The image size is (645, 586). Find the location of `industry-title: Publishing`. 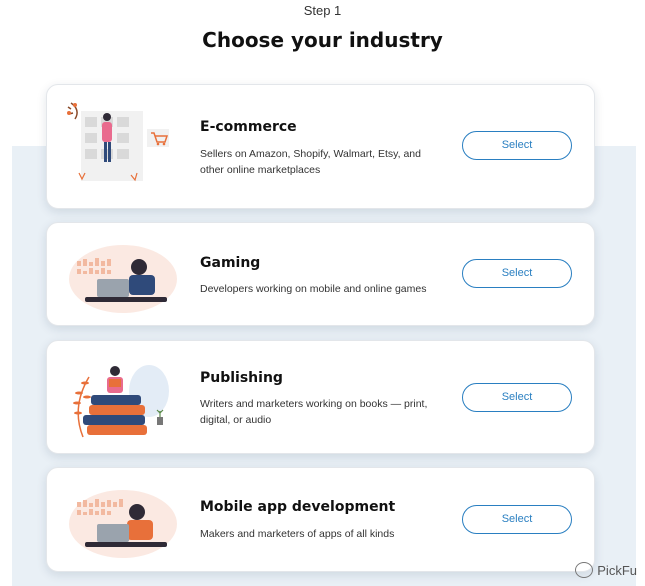

industry-title: Publishing is located at coordinates (241, 378).